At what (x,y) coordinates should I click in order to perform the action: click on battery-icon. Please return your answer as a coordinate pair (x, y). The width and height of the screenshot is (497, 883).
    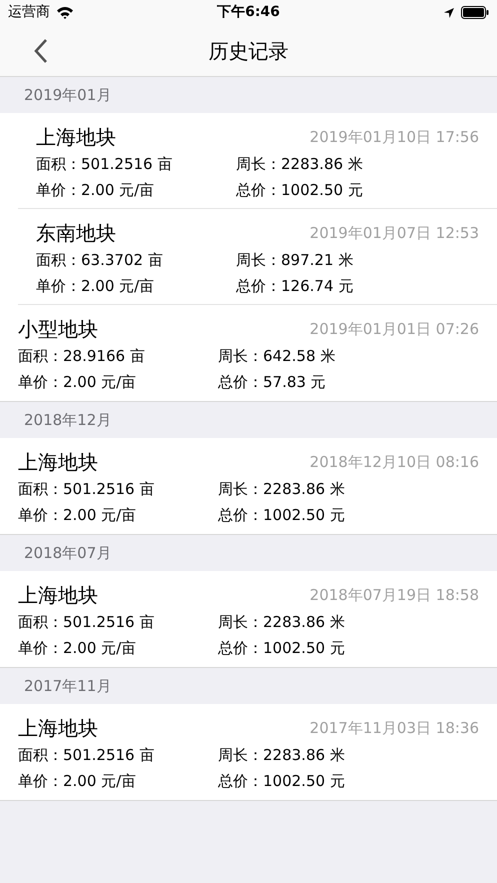
    Looking at the image, I should click on (475, 12).